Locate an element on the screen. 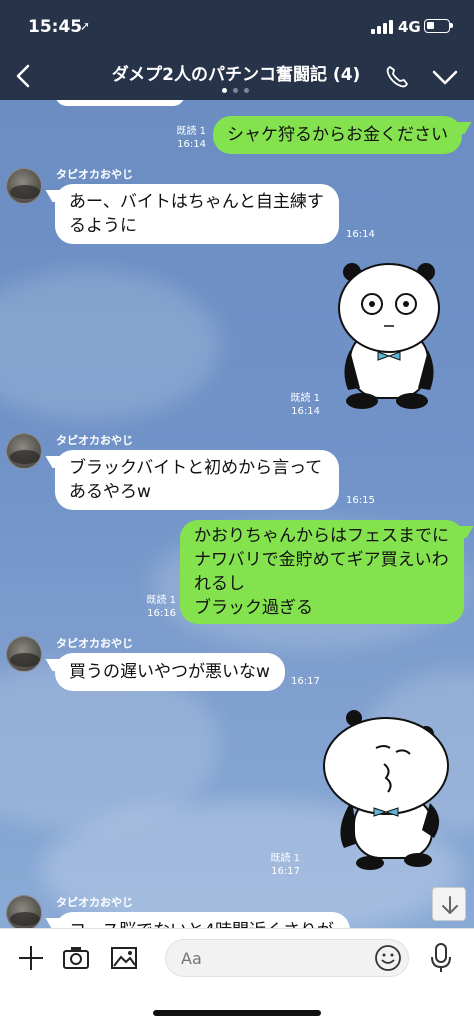 The width and height of the screenshot is (474, 1024). camera-icon is located at coordinates (76, 958).